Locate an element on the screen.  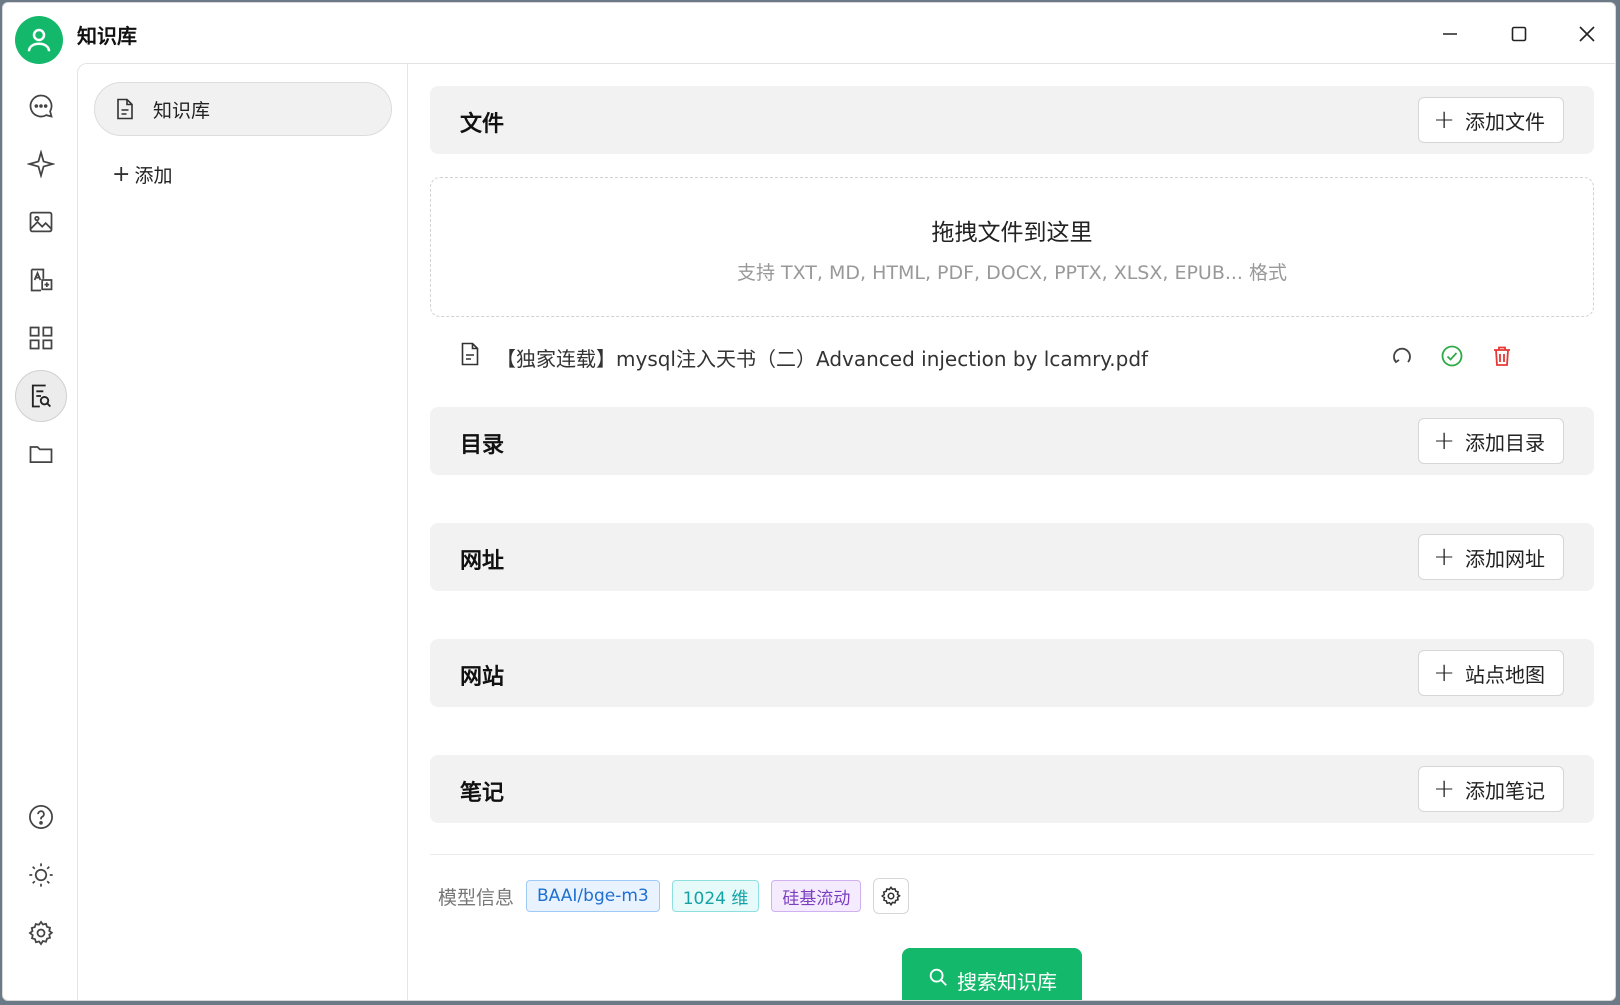
minimize-button is located at coordinates (1450, 34).